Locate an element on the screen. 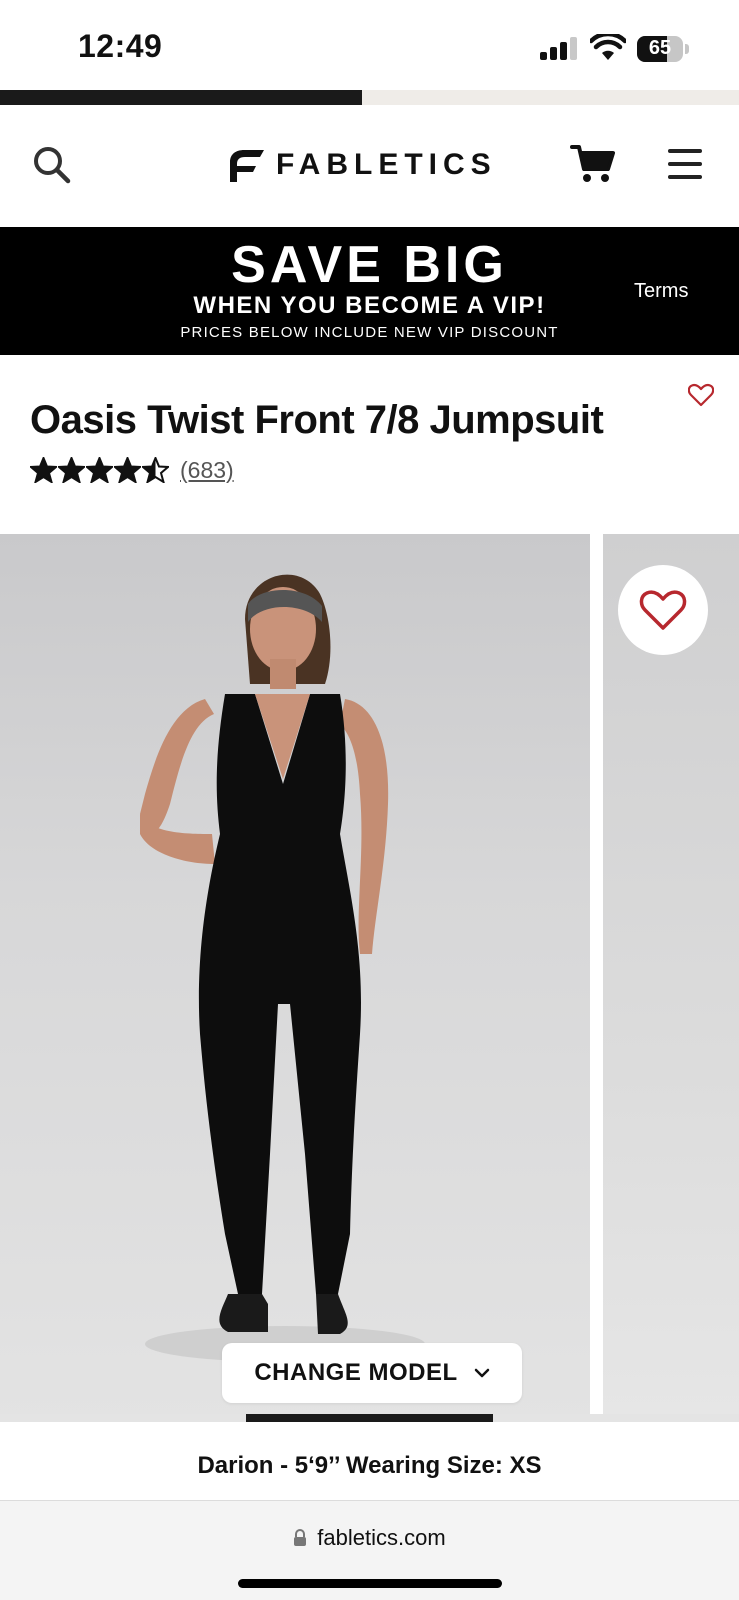  rating-stars is located at coordinates (100, 470).